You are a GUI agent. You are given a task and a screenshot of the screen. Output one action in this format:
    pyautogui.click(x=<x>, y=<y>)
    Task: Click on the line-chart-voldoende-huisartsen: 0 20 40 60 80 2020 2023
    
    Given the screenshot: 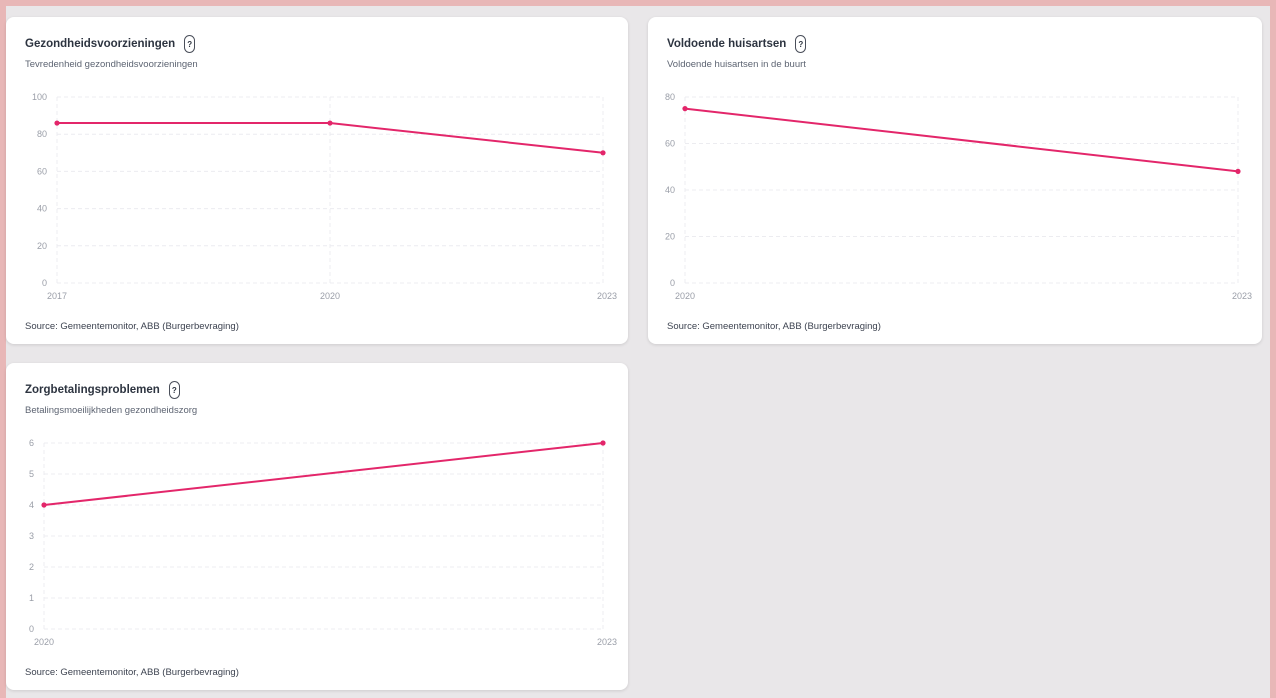 What is the action you would take?
    pyautogui.click(x=958, y=196)
    